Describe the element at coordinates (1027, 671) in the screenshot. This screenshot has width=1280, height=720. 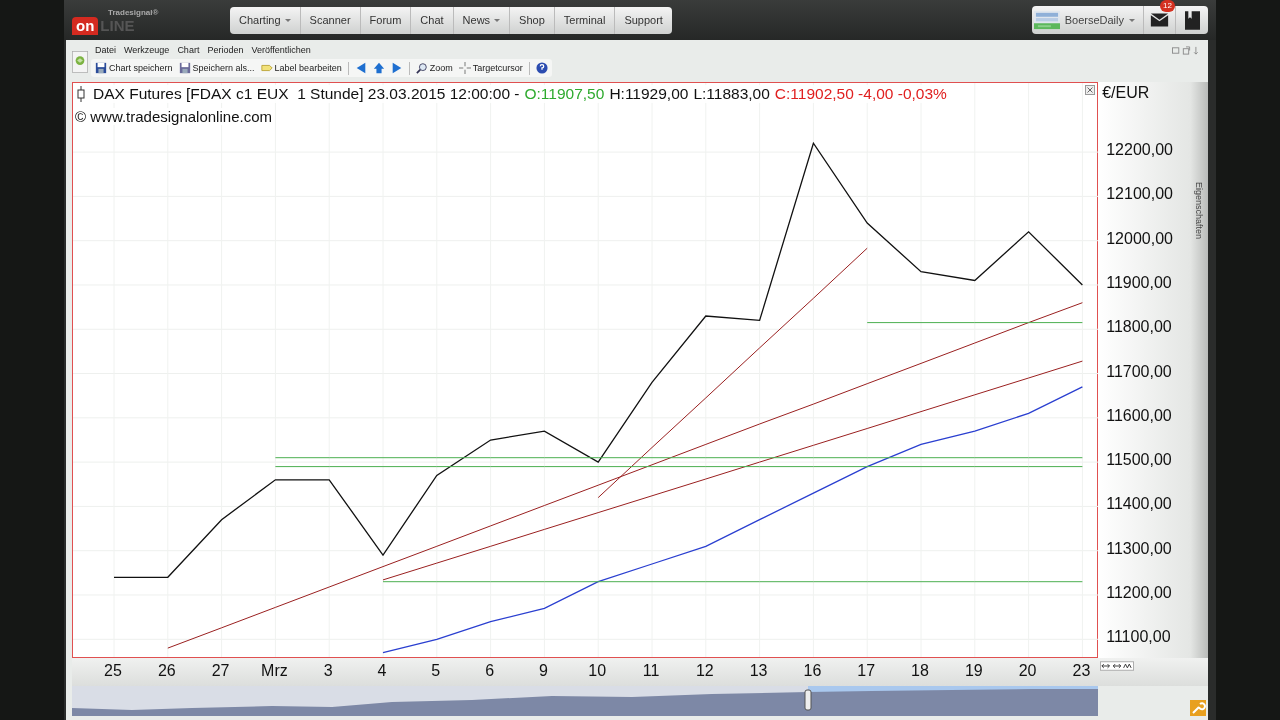
I see `axis-label: 20` at that location.